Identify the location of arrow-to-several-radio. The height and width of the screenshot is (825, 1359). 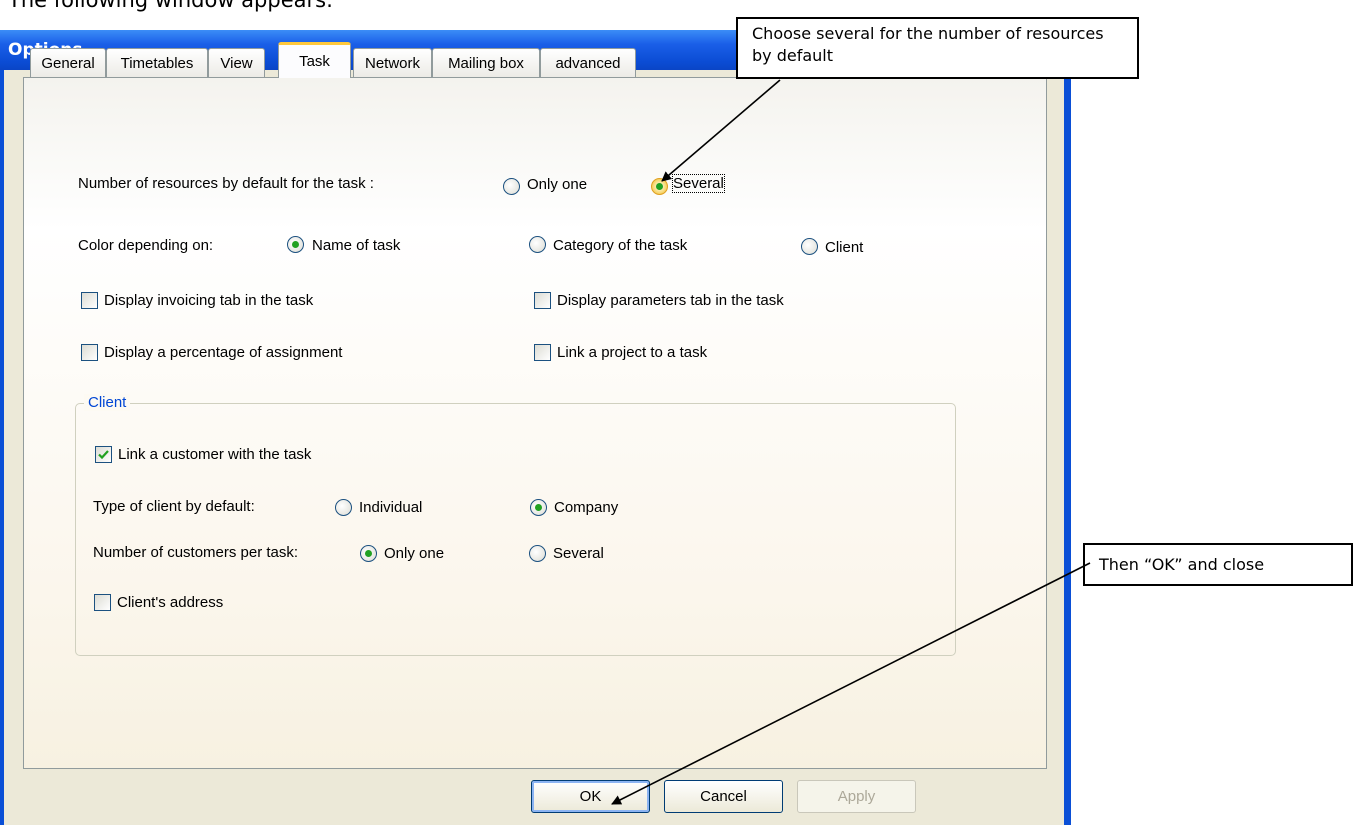
(721, 130).